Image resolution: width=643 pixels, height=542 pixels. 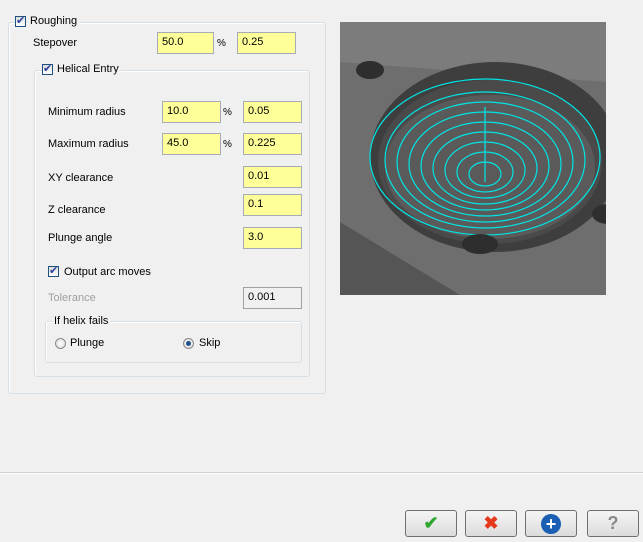 I want to click on cancel-button: ✖, so click(x=491, y=523).